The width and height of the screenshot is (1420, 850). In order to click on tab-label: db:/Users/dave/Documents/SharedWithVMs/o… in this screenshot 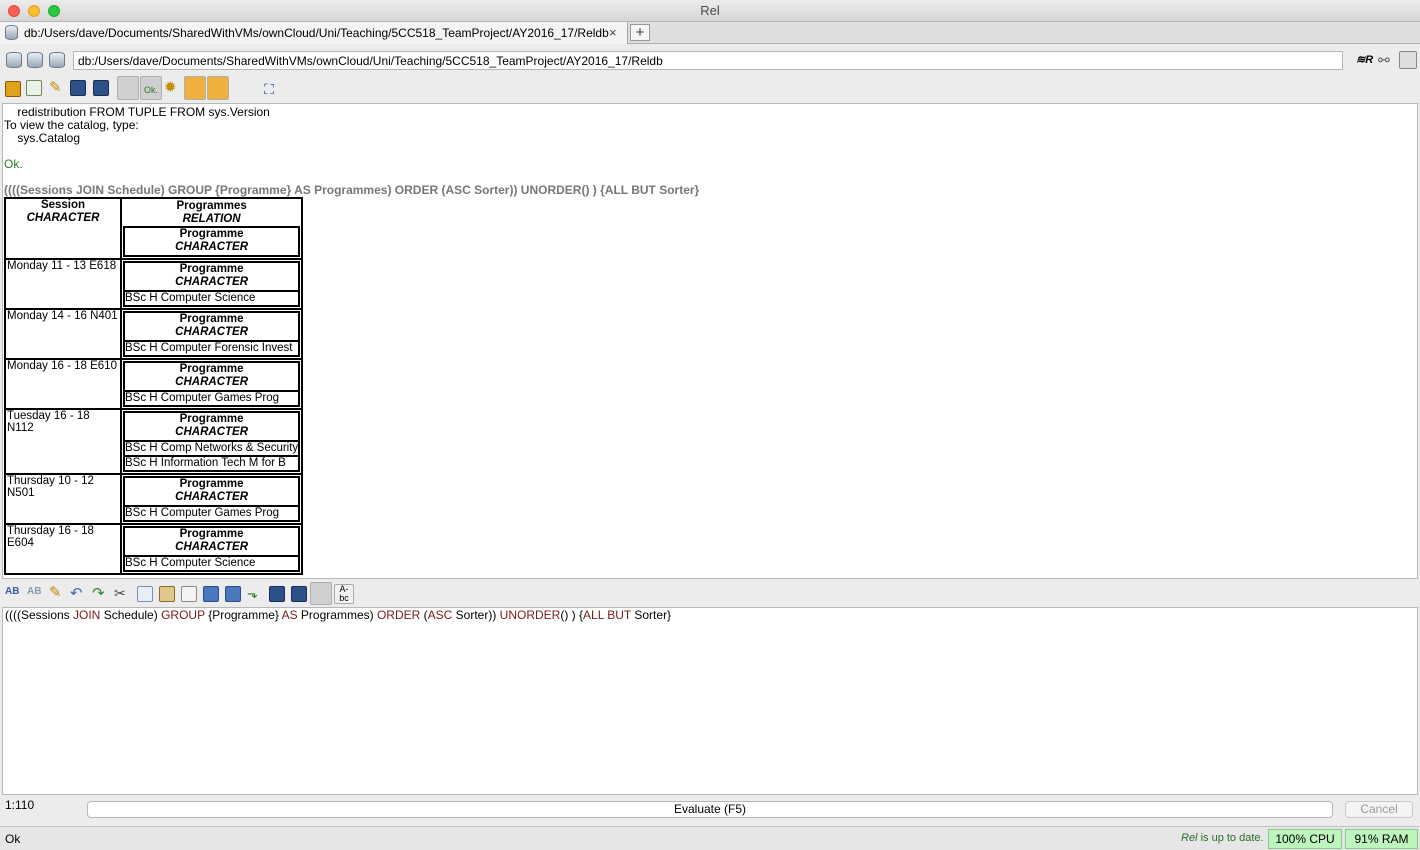, I will do `click(316, 33)`.